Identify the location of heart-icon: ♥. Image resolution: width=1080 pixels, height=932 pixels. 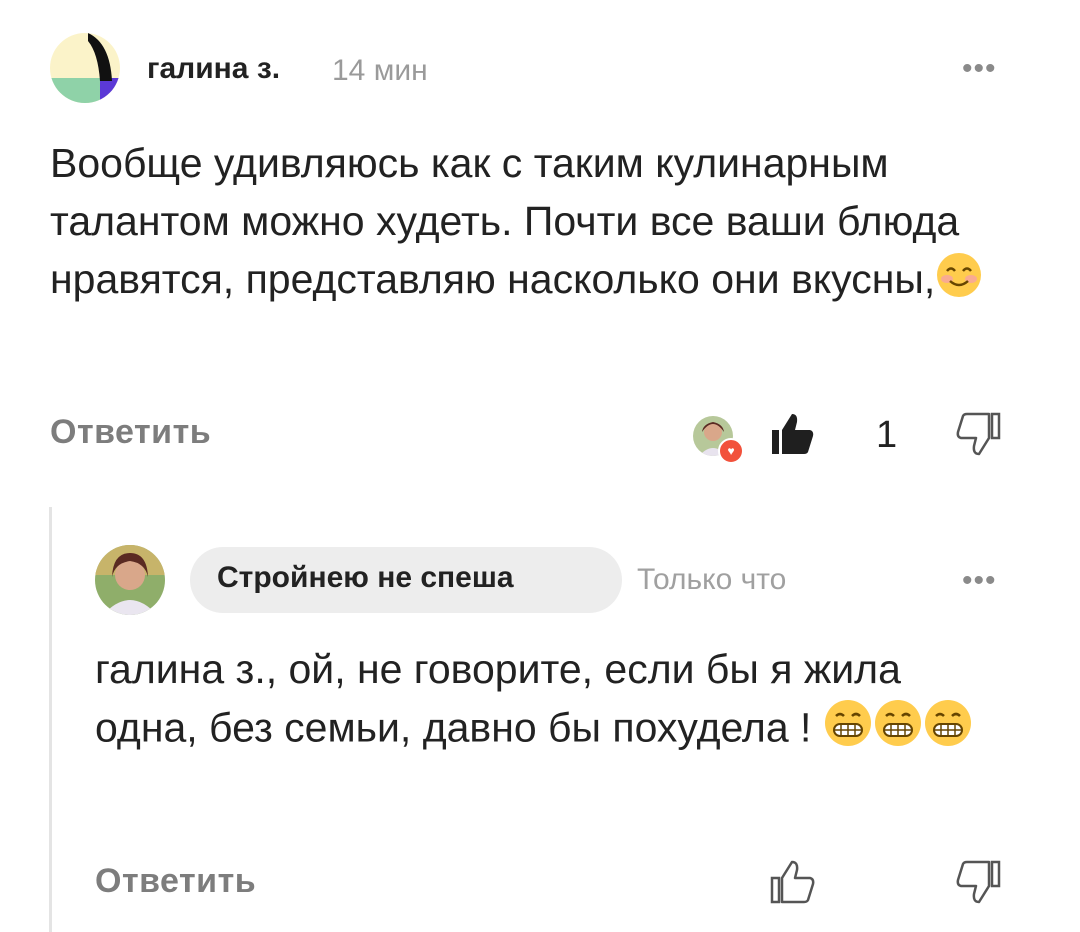
(731, 451).